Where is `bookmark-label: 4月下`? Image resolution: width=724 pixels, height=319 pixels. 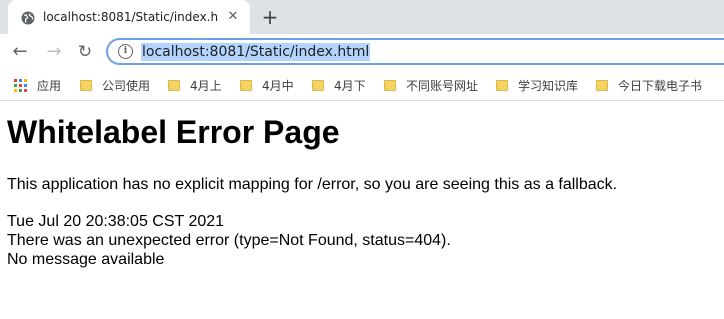 bookmark-label: 4月下 is located at coordinates (350, 85).